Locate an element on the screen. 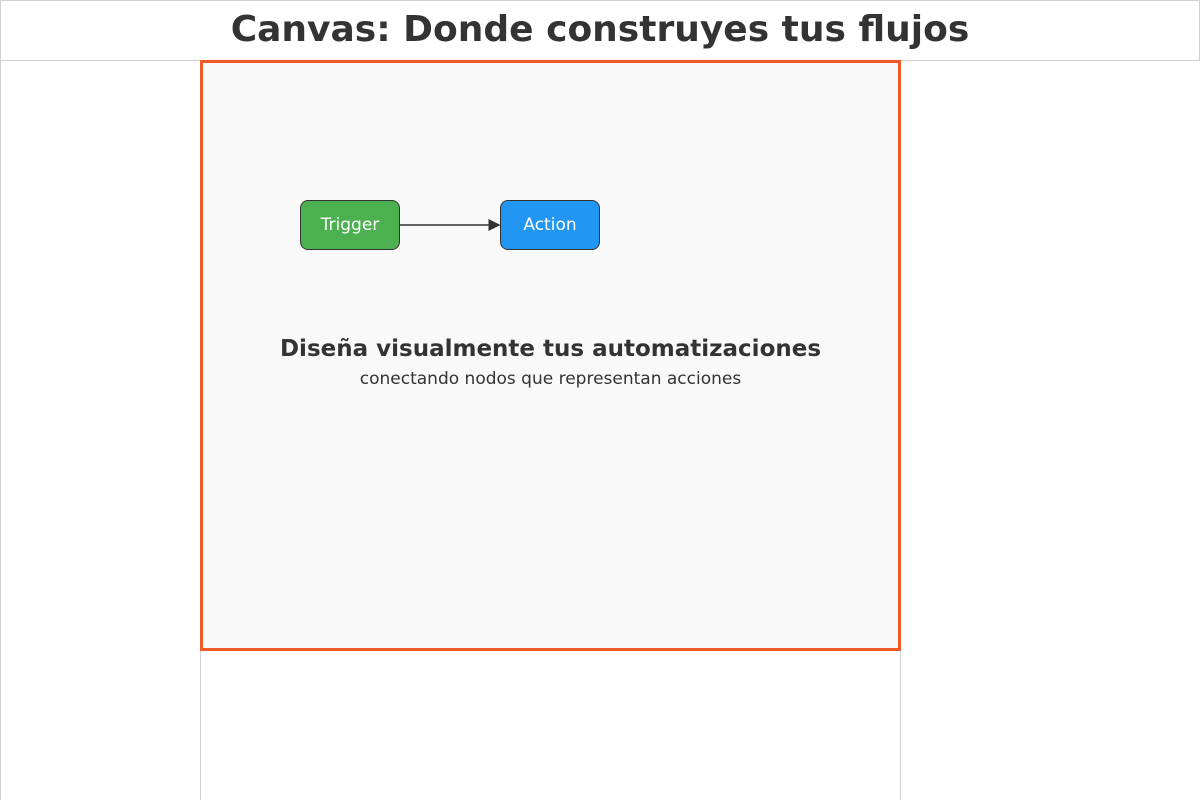  trigger-node: Trigger is located at coordinates (350, 225).